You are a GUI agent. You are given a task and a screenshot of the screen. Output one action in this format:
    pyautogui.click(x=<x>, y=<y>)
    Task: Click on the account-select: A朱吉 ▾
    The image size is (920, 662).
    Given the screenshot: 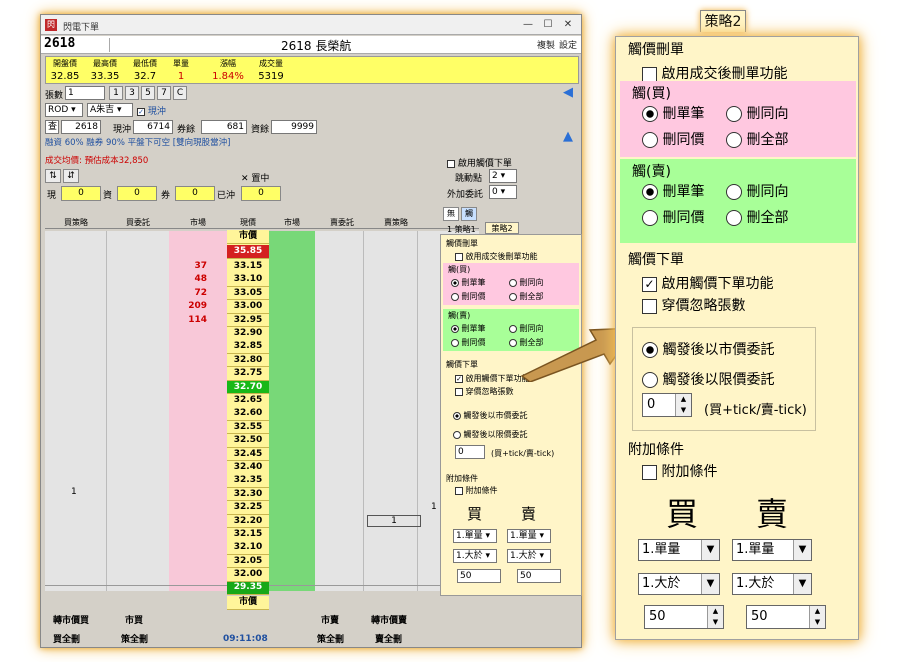 What is the action you would take?
    pyautogui.click(x=110, y=110)
    